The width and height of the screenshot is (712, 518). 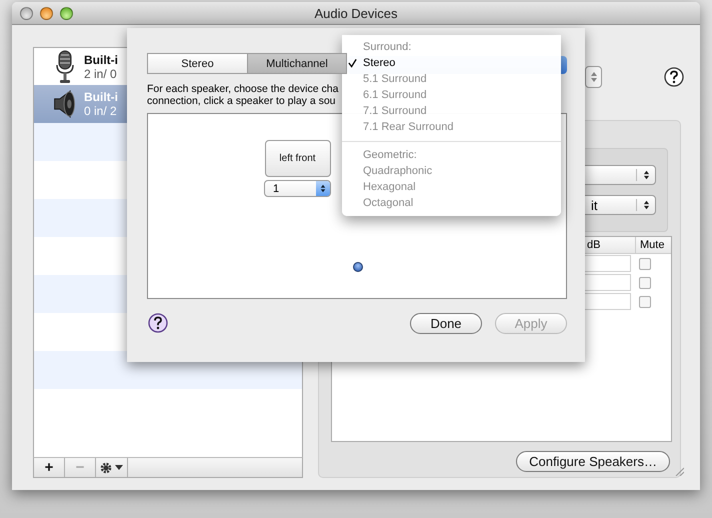 I want to click on window-title: Audio Devices, so click(x=356, y=13).